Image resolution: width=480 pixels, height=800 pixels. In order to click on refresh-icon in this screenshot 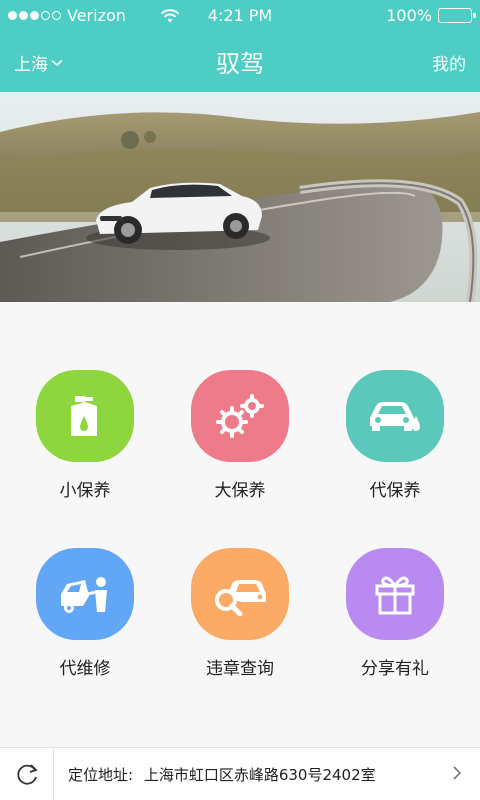, I will do `click(27, 774)`.